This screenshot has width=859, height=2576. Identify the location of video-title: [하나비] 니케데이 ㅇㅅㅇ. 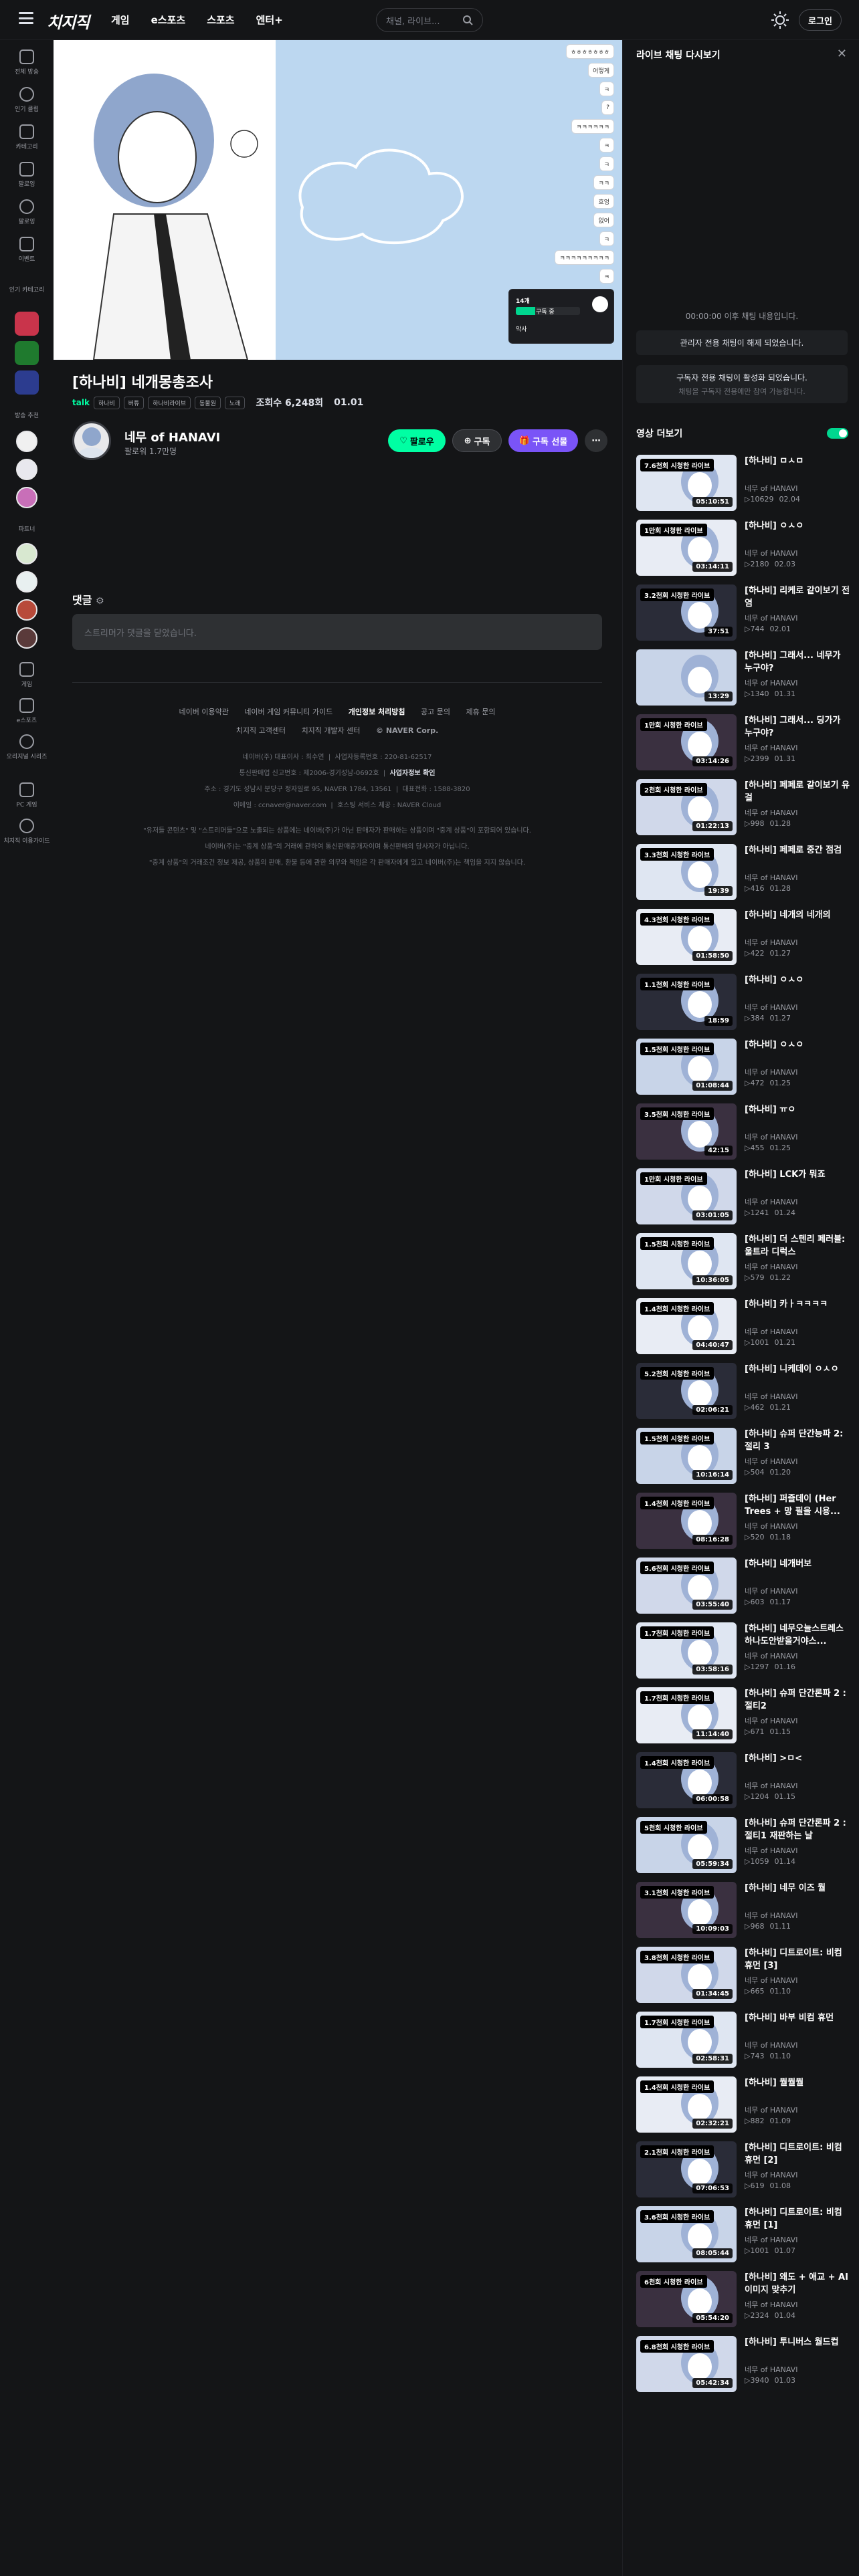
(797, 1369).